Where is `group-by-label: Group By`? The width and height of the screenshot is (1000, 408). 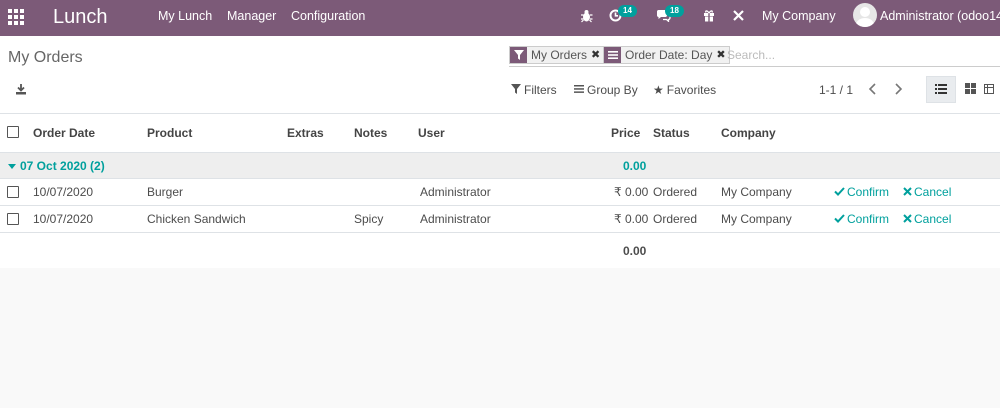
group-by-label: Group By is located at coordinates (612, 90).